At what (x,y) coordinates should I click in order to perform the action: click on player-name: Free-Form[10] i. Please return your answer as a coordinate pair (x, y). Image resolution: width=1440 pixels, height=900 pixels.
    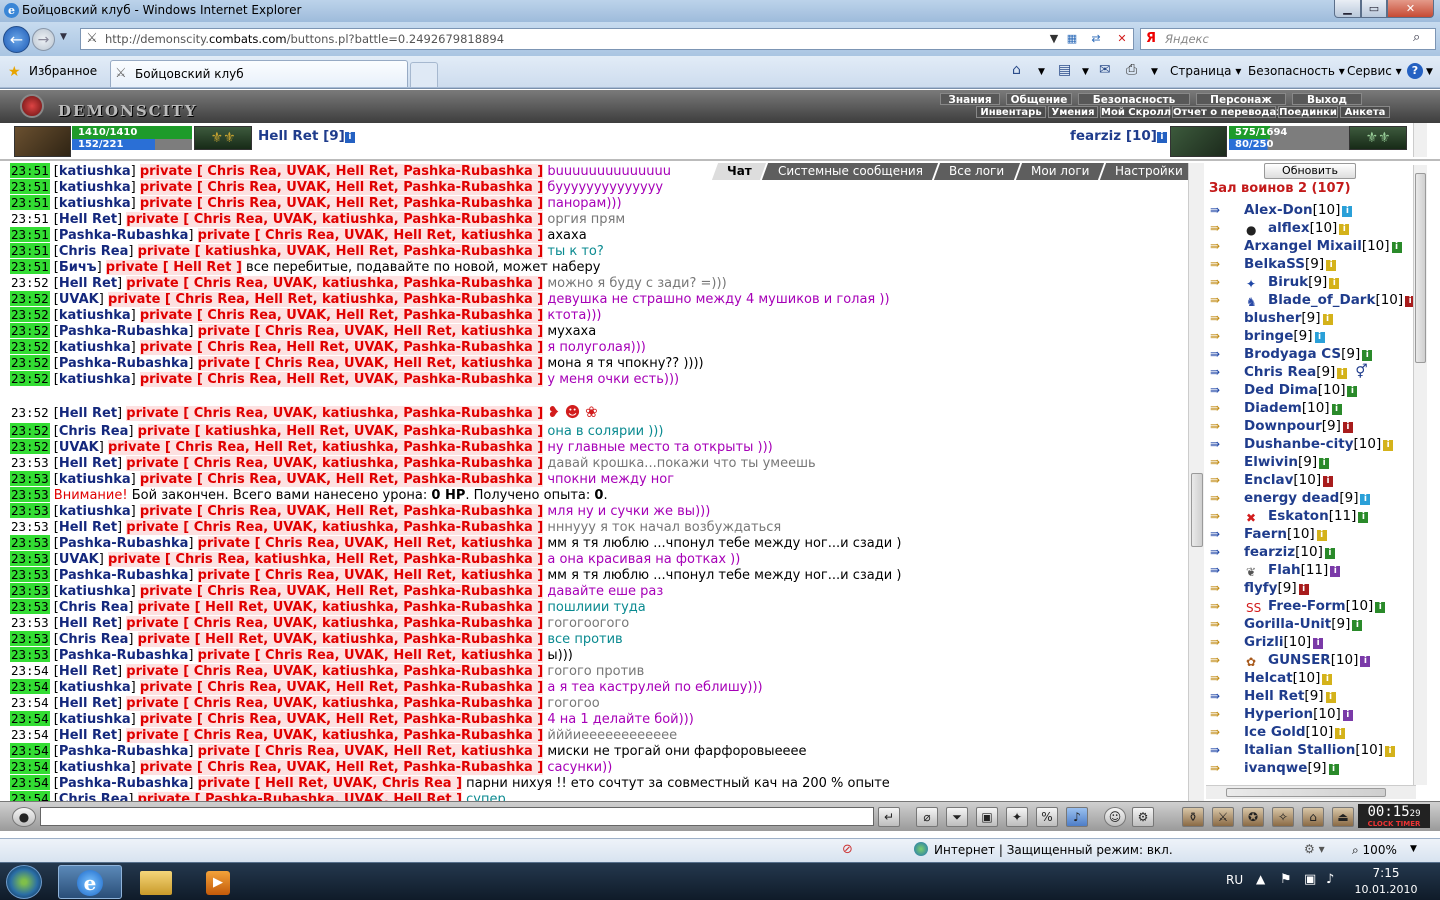
    Looking at the image, I should click on (1327, 606).